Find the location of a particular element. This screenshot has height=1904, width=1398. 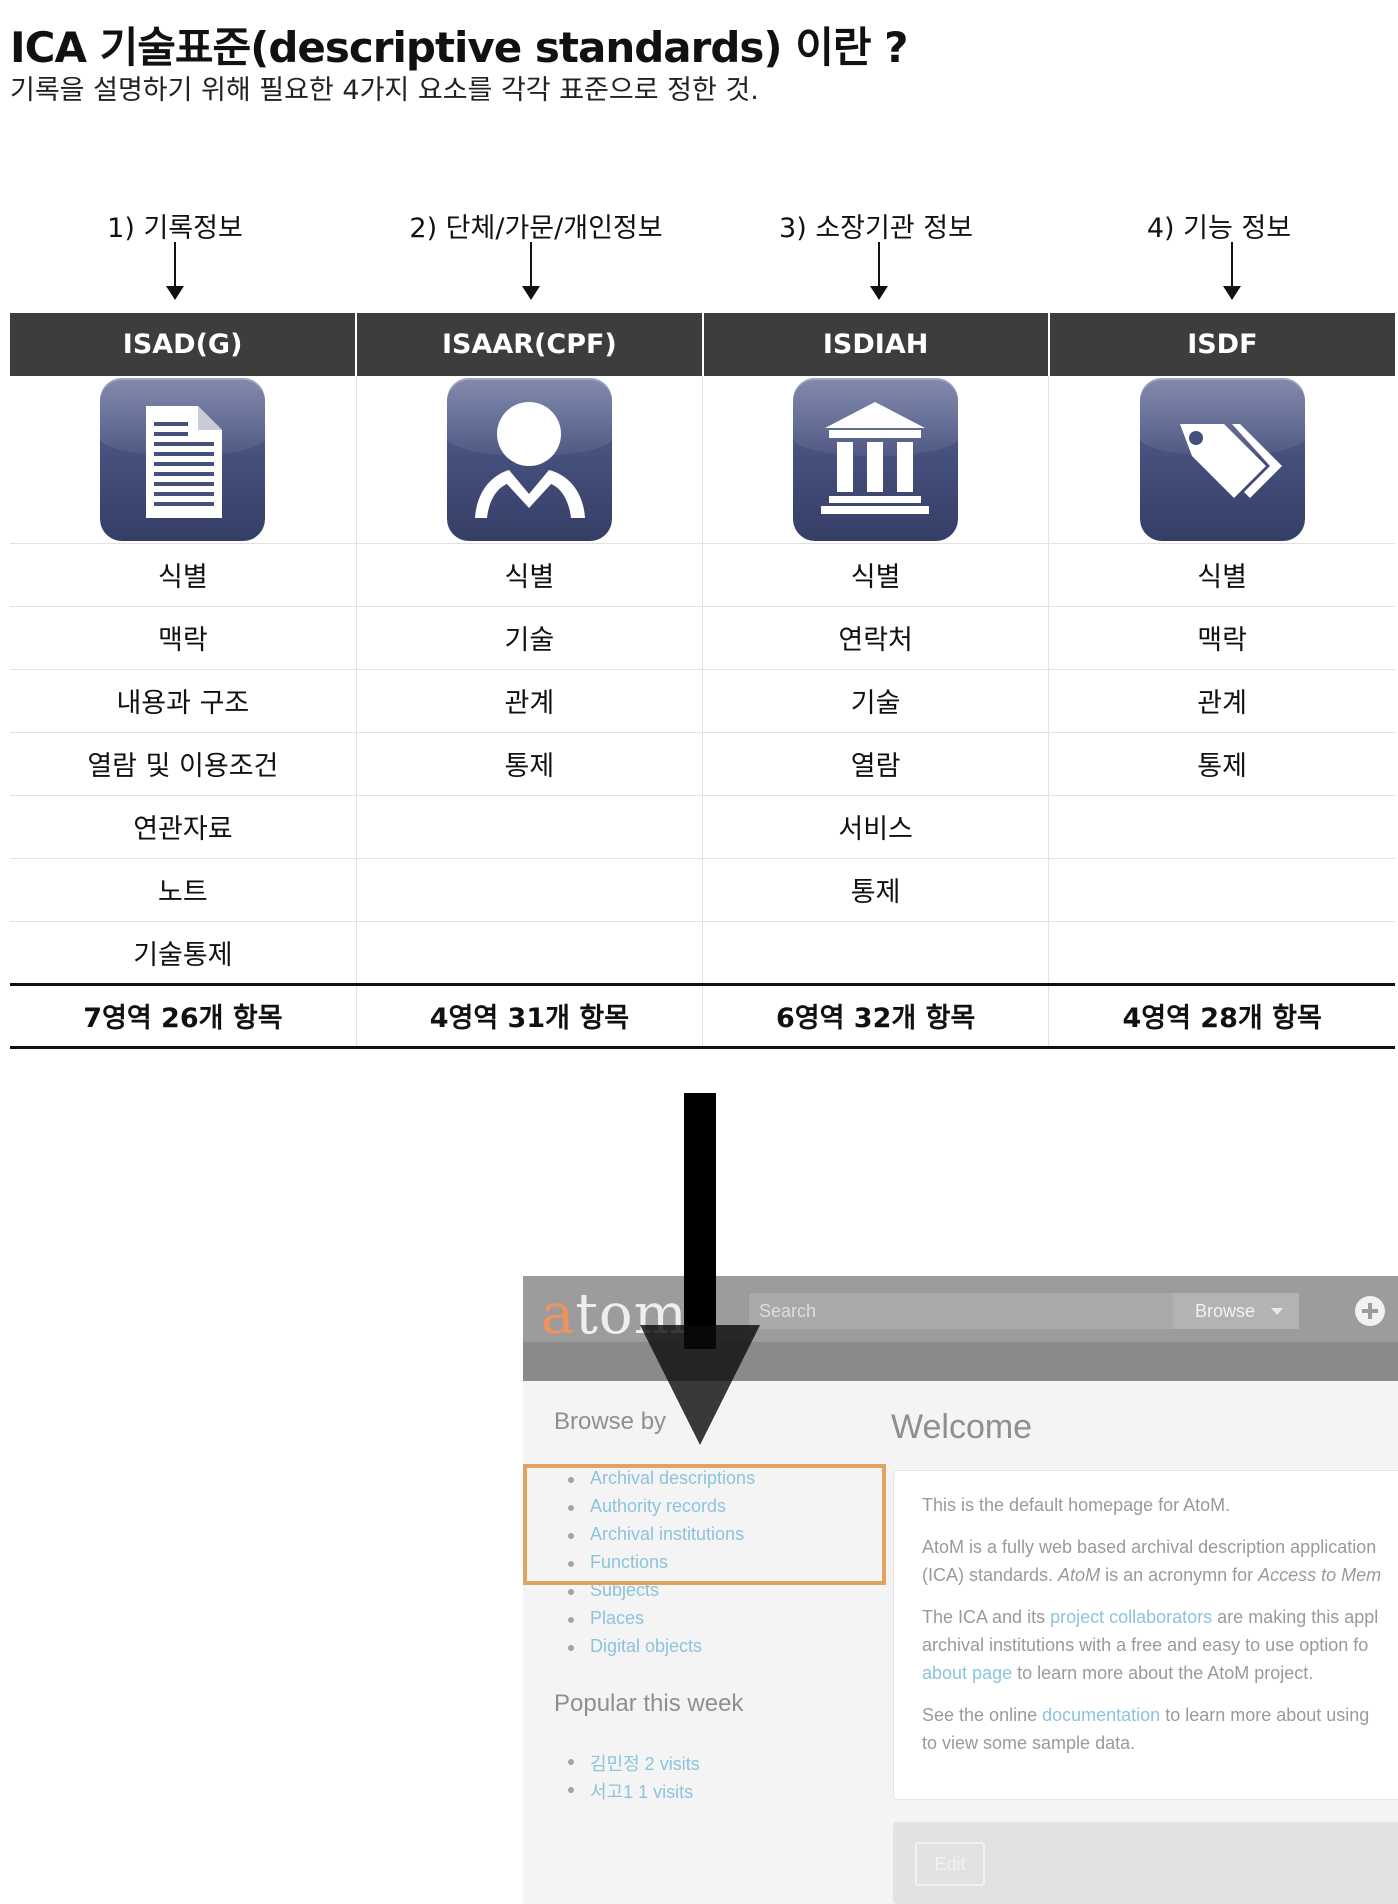

welcome-title: Welcome is located at coordinates (962, 1427).